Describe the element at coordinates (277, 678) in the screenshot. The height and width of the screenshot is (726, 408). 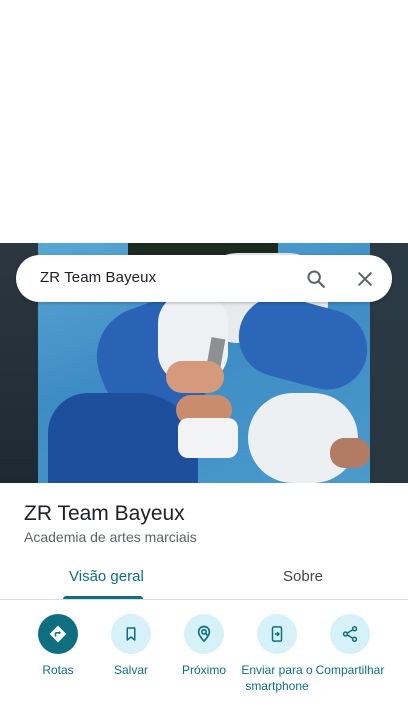
I see `send-to-phone-label: Enviar para o smartphone` at that location.